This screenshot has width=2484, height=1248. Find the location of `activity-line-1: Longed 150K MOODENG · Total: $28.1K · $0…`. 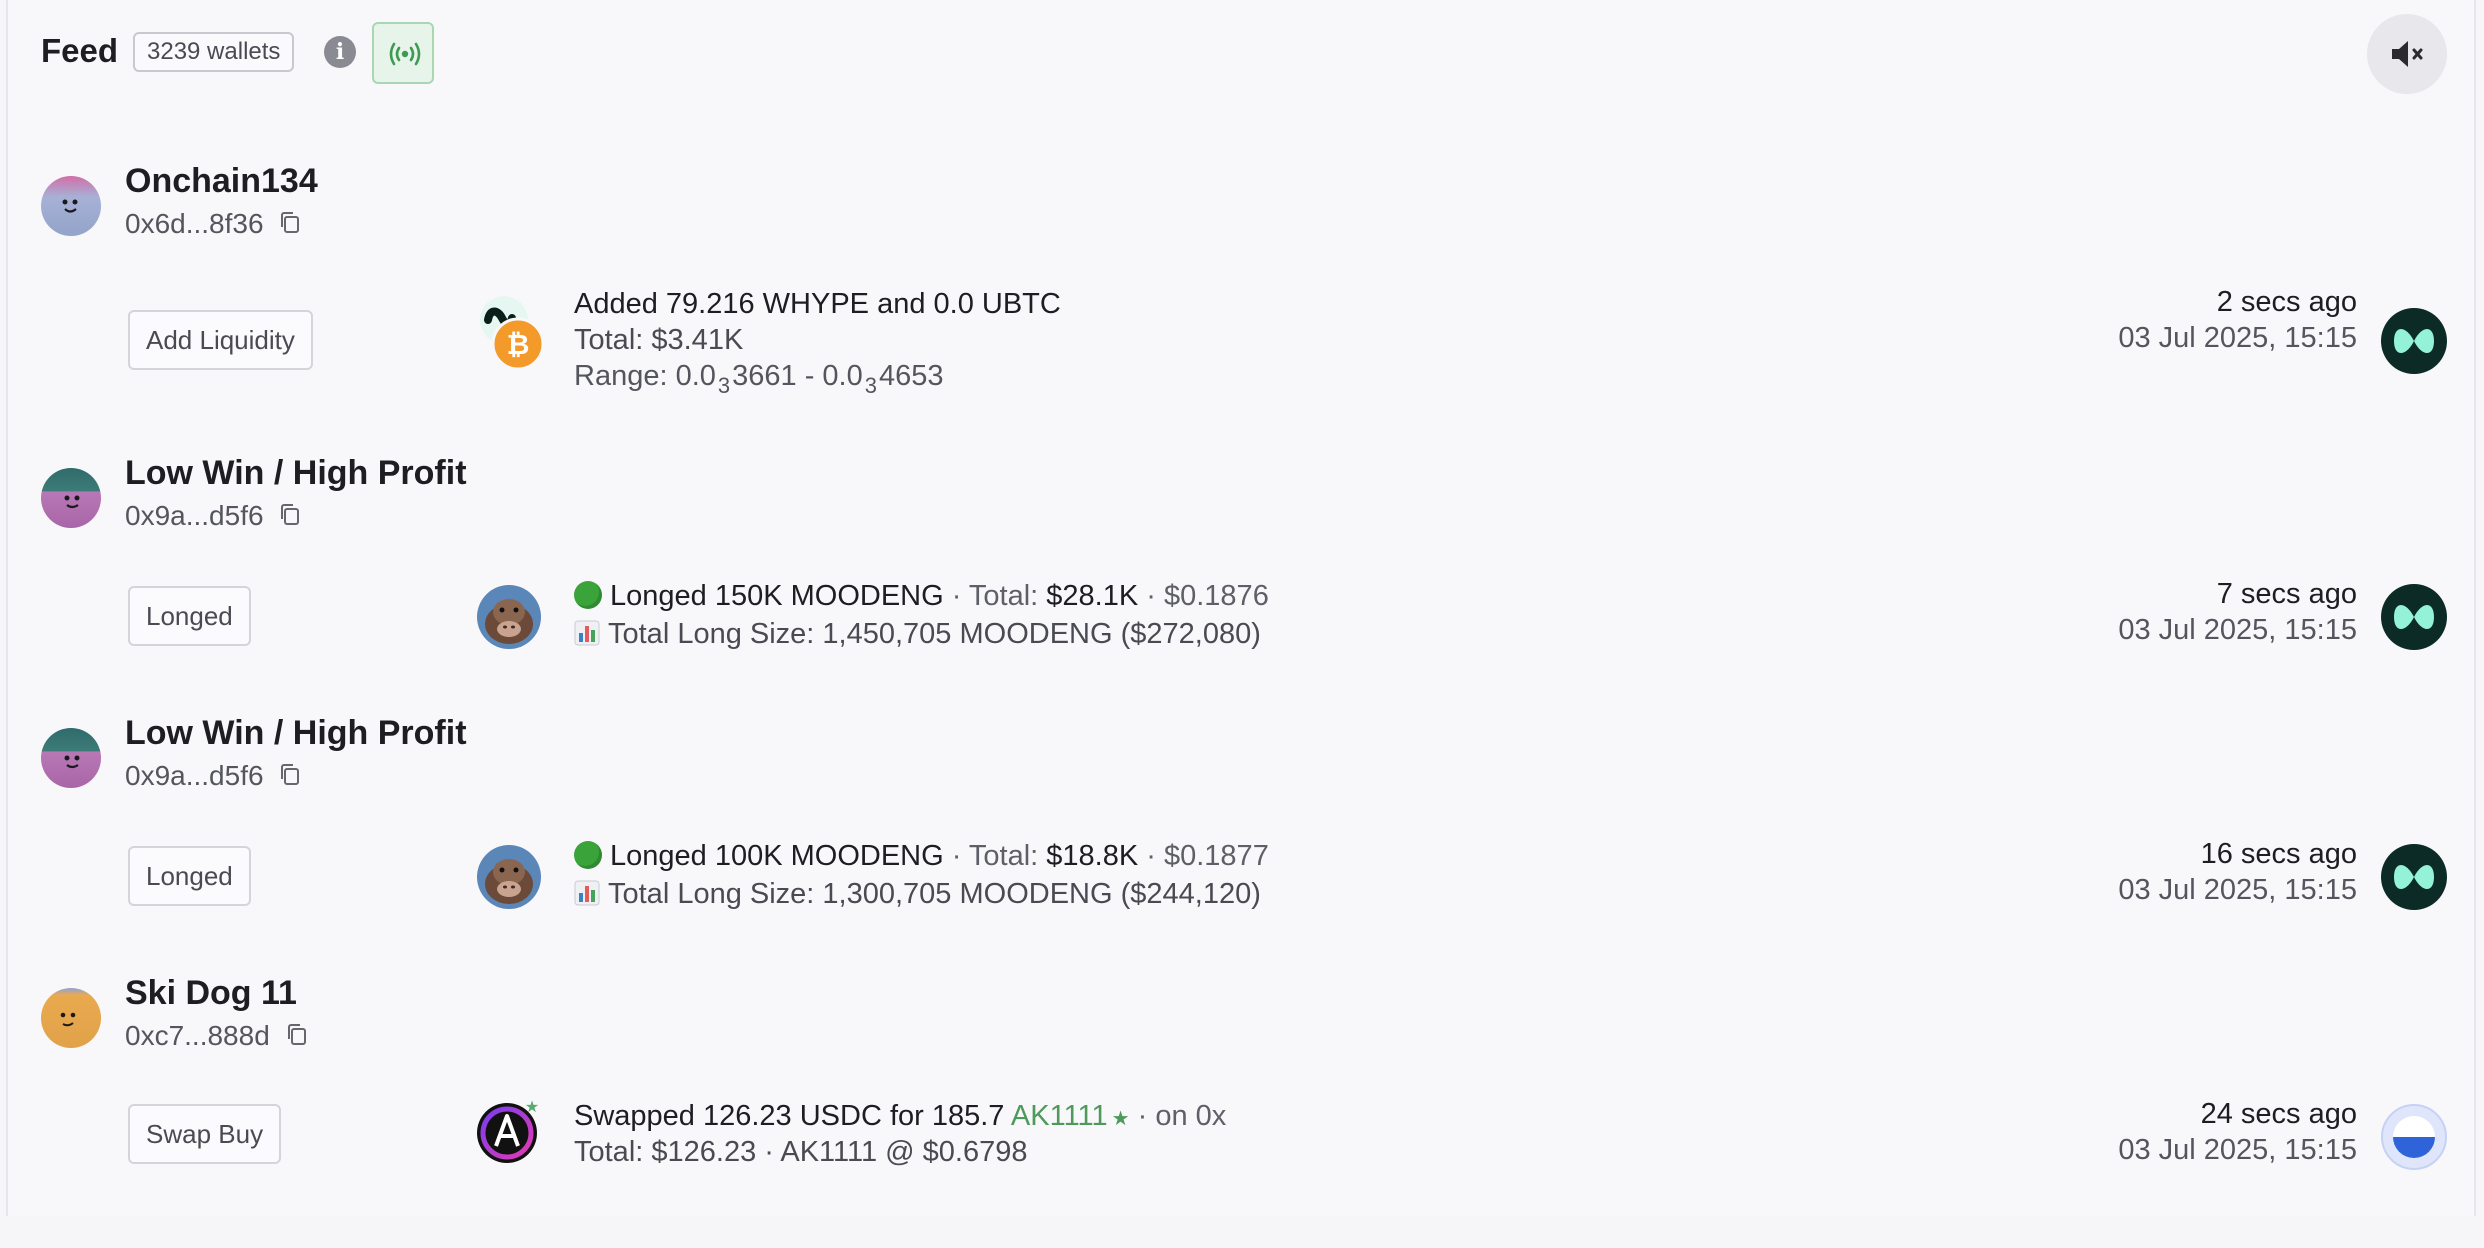

activity-line-1: Longed 150K MOODENG · Total: $28.1K · $0… is located at coordinates (921, 596).